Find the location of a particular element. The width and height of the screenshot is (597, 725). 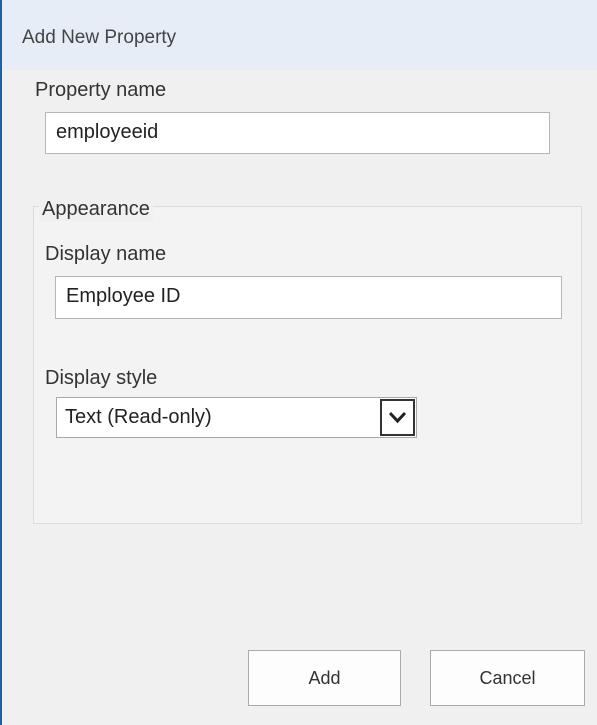

display-style-selected-value: Text (Read-only) is located at coordinates (138, 417).